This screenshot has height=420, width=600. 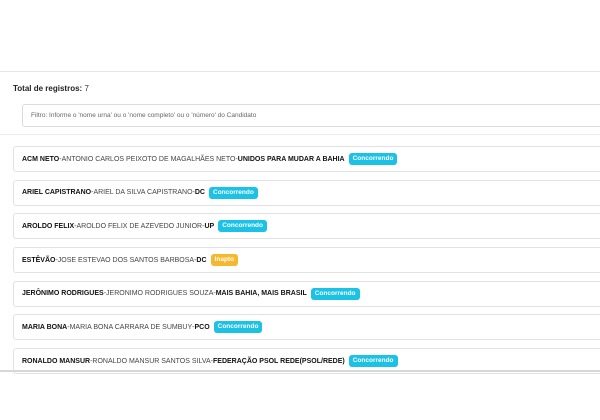 What do you see at coordinates (291, 159) in the screenshot?
I see `candidate-party: UNIDOS PARA MUDAR A BAHIA` at bounding box center [291, 159].